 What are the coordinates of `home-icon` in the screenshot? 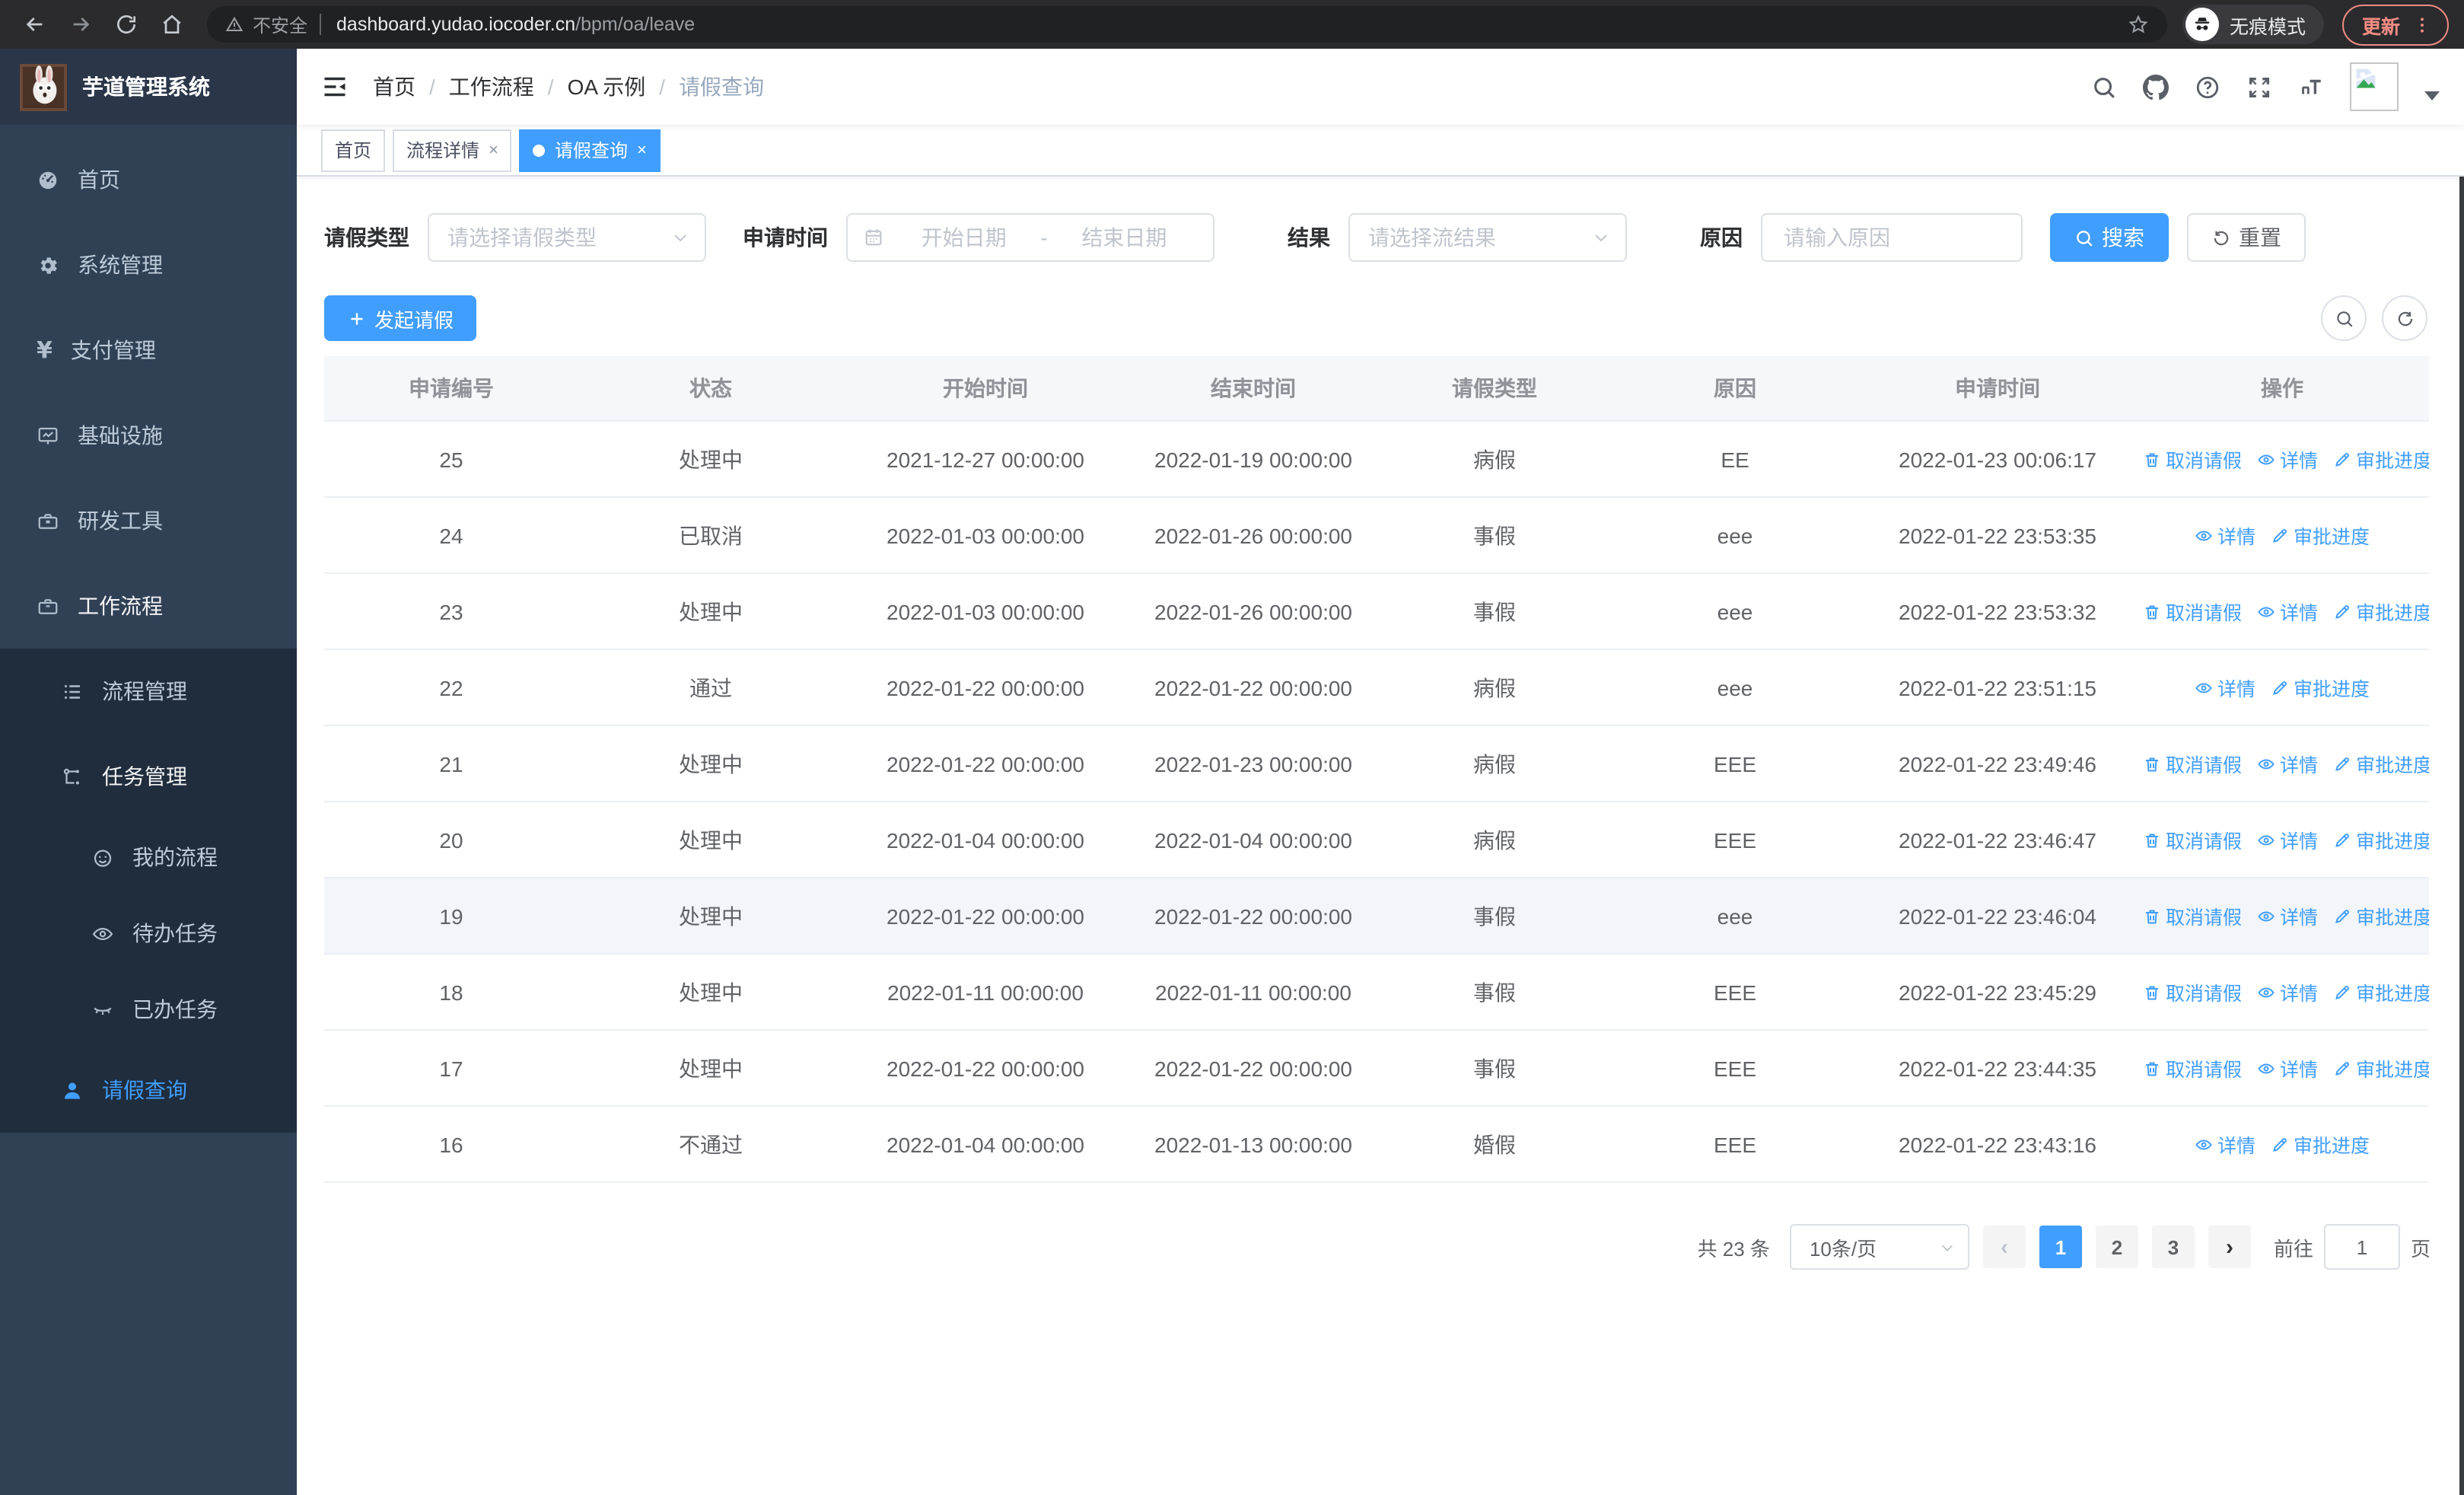 It's located at (172, 25).